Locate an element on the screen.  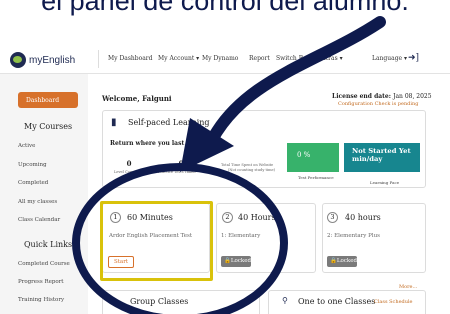
sidebar is located at coordinates (44, 194).